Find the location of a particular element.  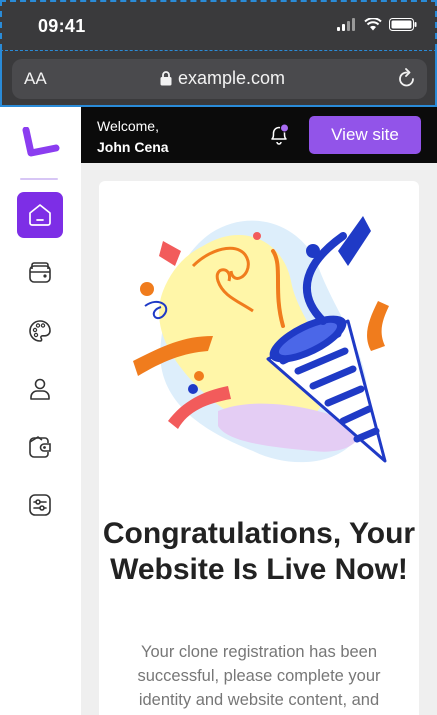

status-time: 09:41 is located at coordinates (62, 26).